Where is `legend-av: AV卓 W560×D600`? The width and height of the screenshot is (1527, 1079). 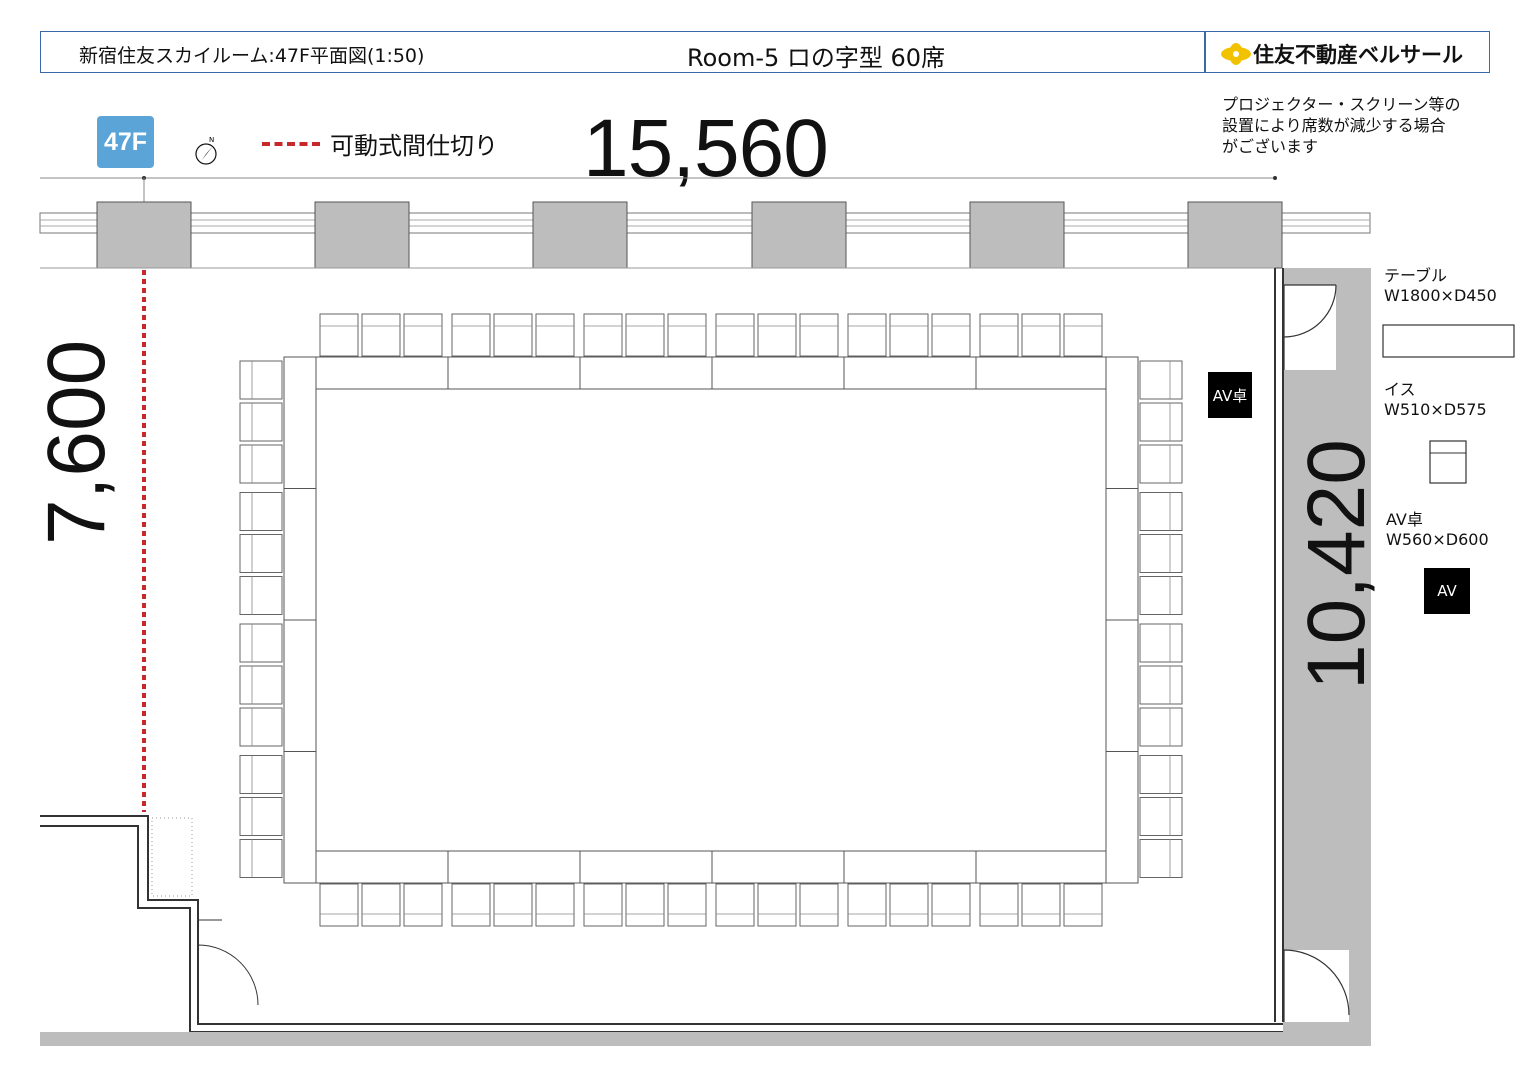
legend-av: AV卓 W560×D600 is located at coordinates (1437, 530).